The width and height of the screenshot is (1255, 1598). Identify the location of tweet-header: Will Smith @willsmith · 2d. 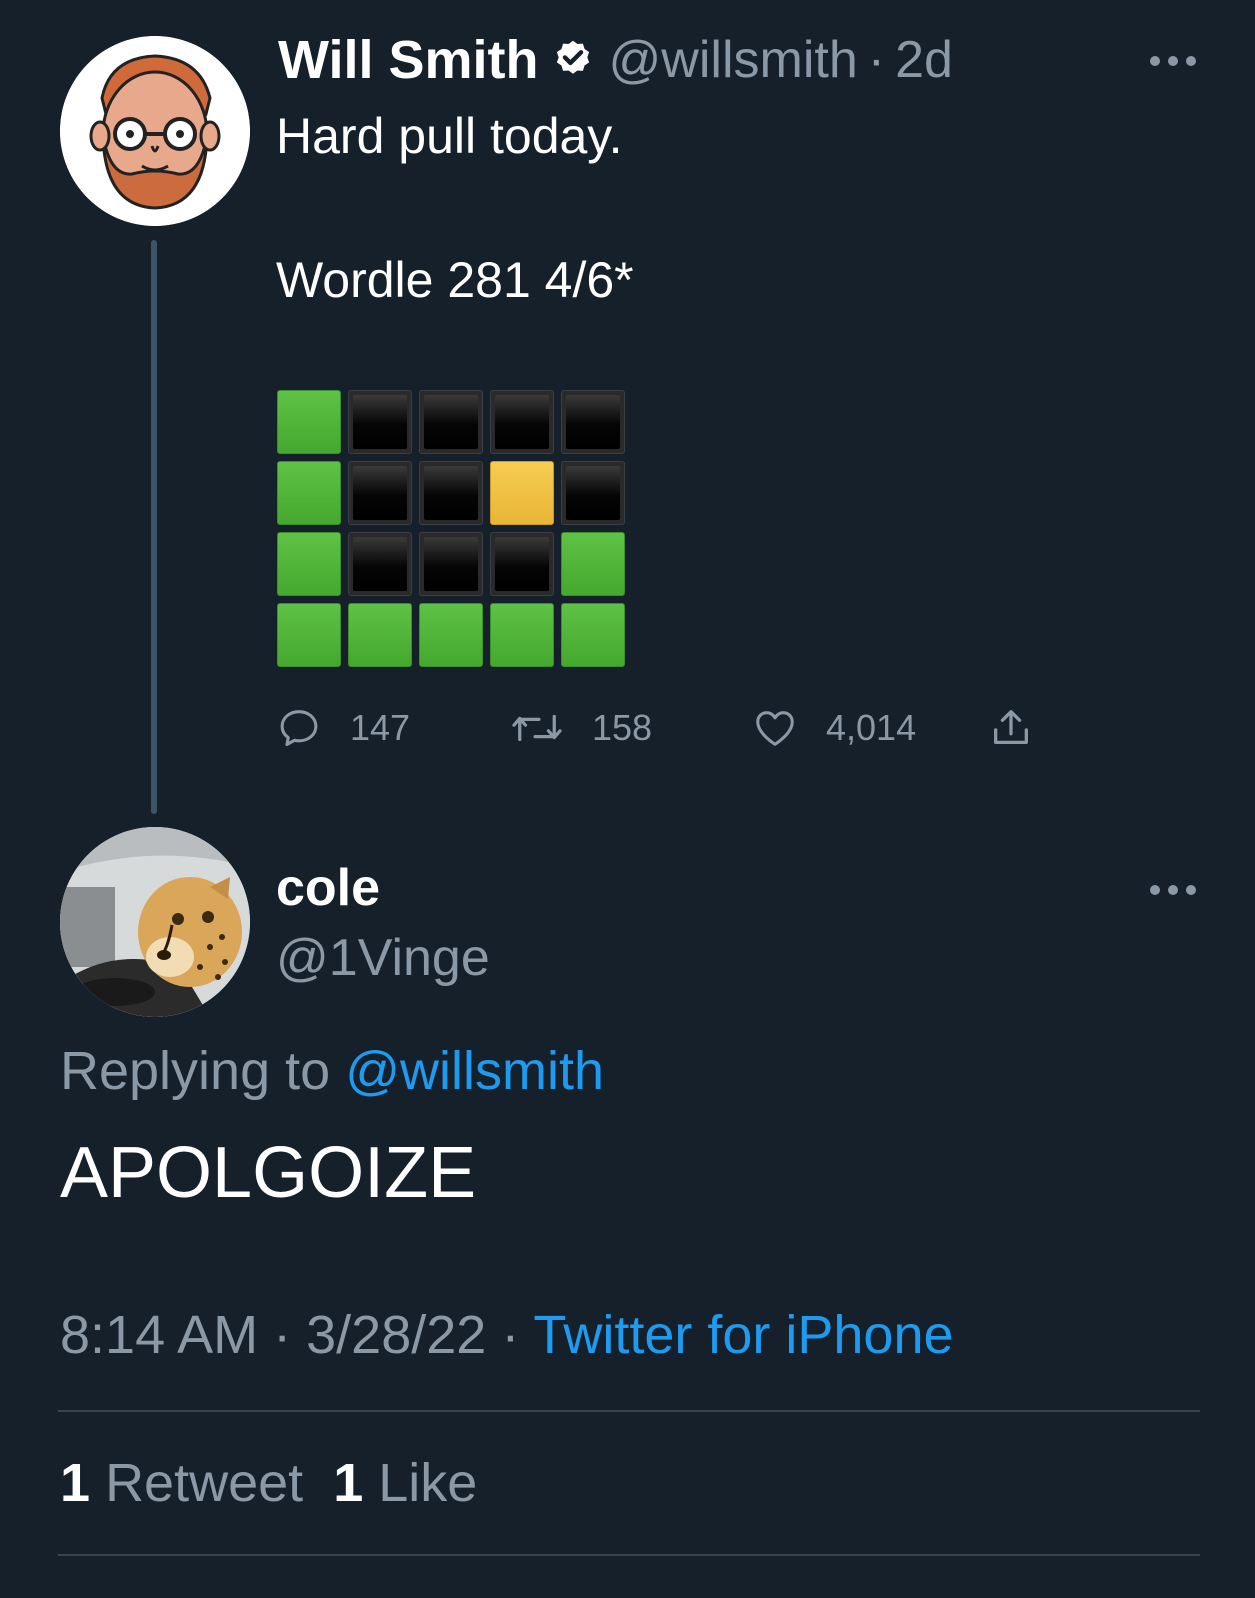
(615, 60).